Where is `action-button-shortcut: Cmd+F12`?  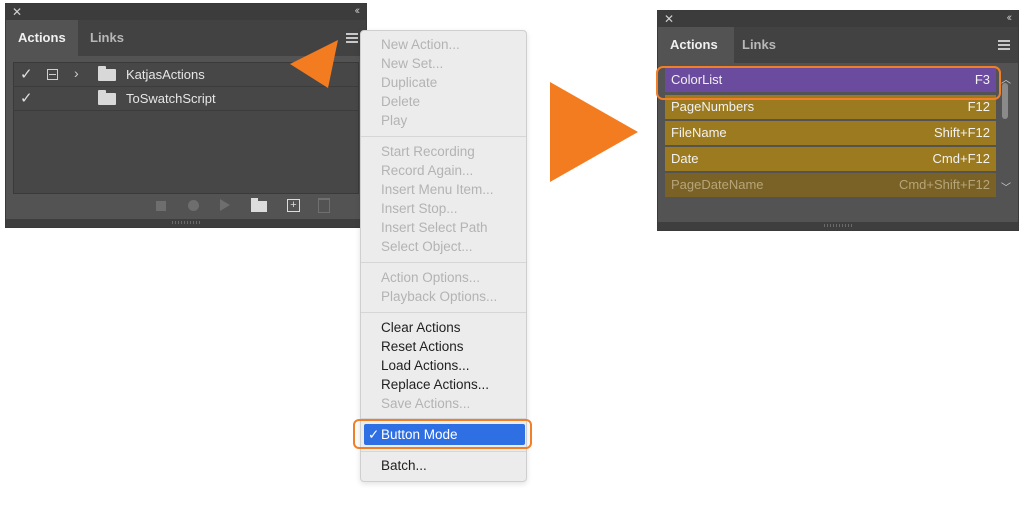
action-button-shortcut: Cmd+F12 is located at coordinates (961, 158).